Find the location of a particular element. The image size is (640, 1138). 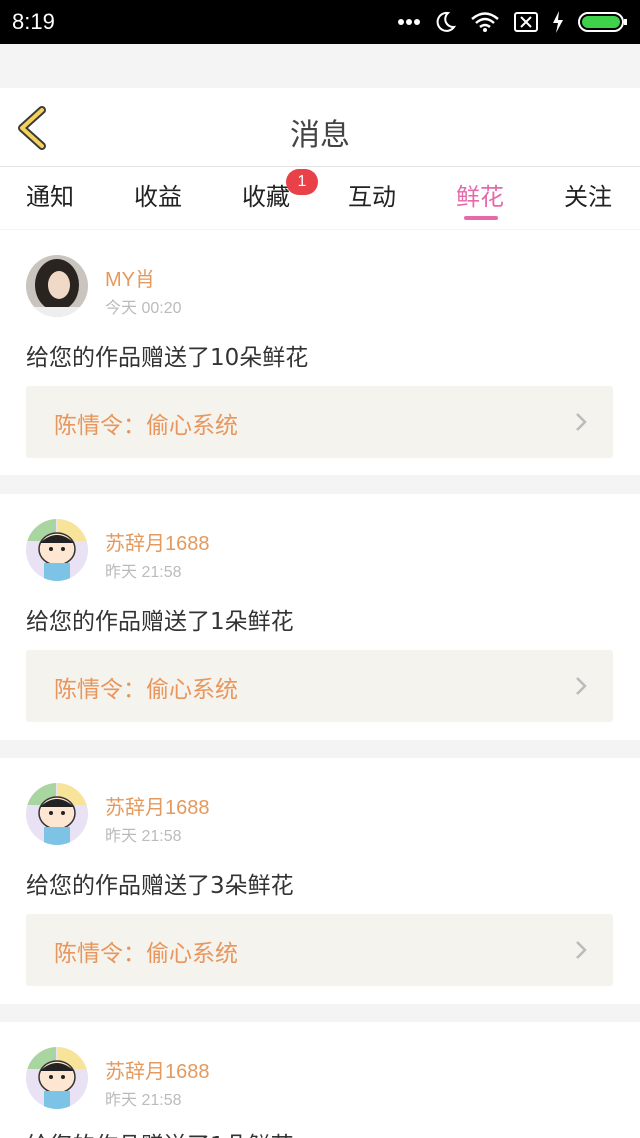

status-bar: 8:19 is located at coordinates (320, 22).